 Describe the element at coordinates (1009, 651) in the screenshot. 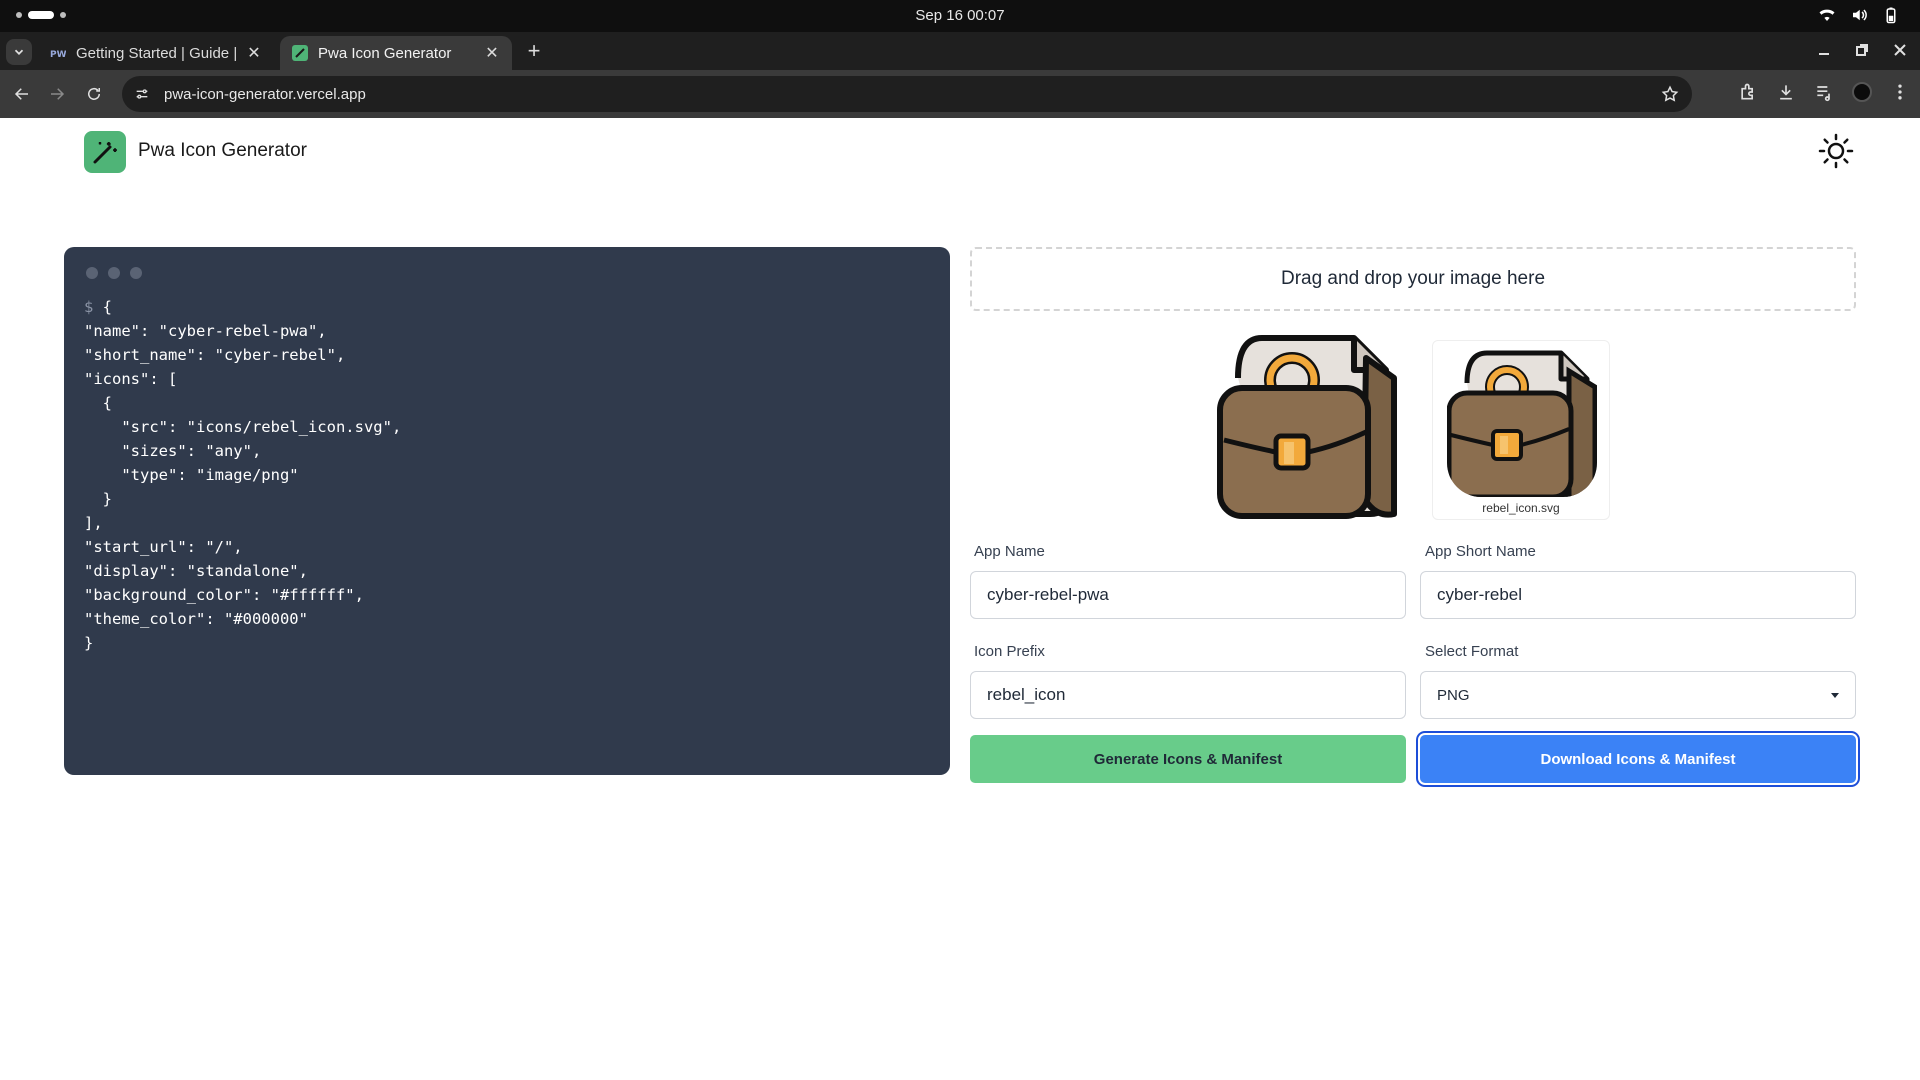

I see `icon-prefix-label: Icon Prefix` at that location.